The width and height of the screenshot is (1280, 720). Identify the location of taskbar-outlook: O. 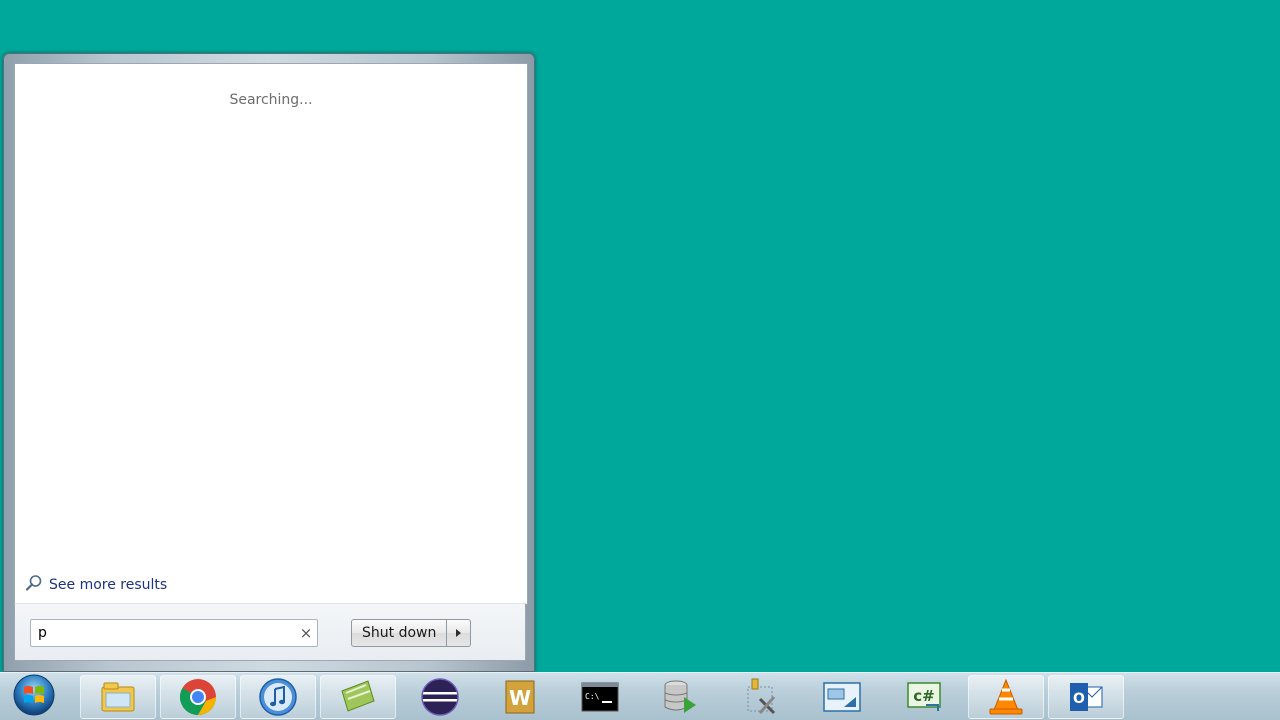
(1086, 697).